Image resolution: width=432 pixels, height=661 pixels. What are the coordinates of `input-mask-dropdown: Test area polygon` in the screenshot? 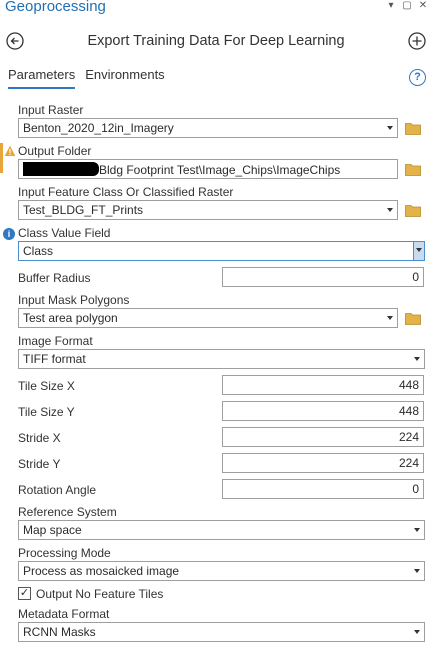 It's located at (208, 318).